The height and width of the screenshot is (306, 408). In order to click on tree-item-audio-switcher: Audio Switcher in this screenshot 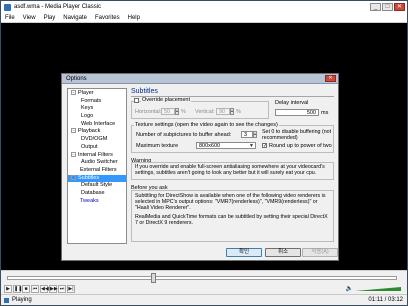, I will do `click(97, 163)`.